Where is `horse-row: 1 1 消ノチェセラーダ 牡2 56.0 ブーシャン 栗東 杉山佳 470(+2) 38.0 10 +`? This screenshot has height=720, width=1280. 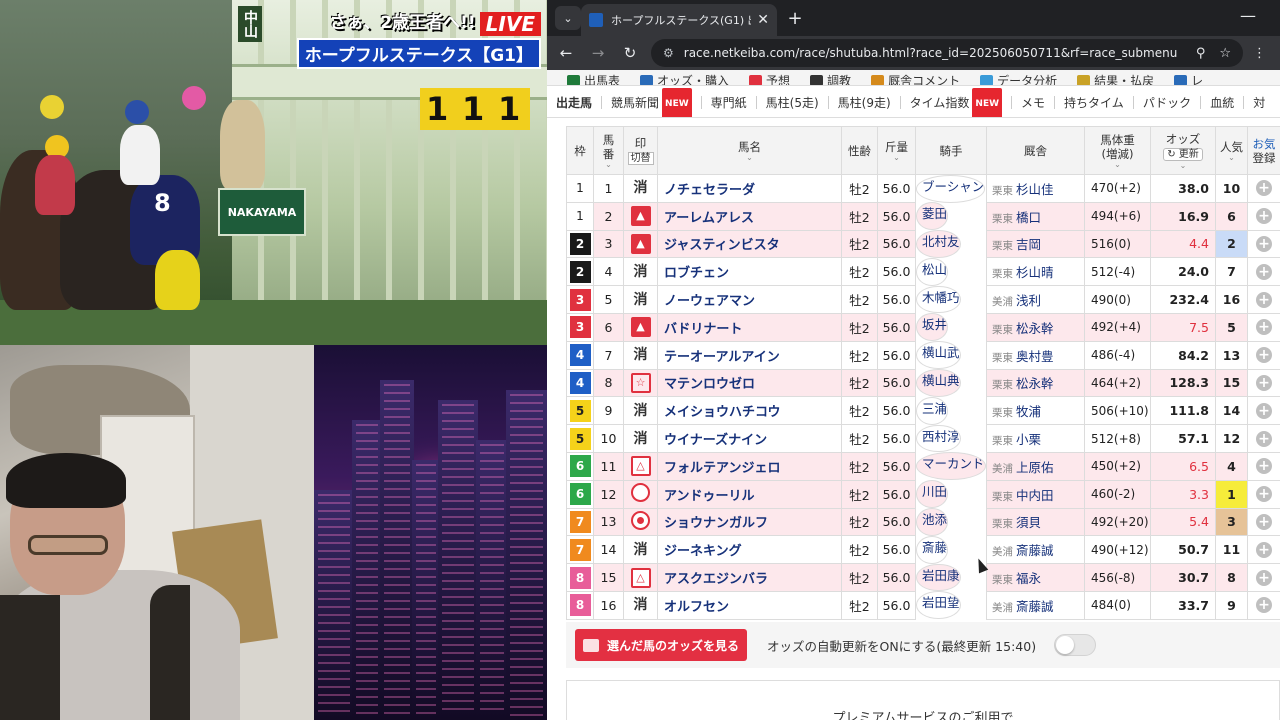 horse-row: 1 1 消ノチェセラーダ 牡2 56.0 ブーシャン 栗東 杉山佳 470(+2) 38.0 10 + is located at coordinates (923, 188).